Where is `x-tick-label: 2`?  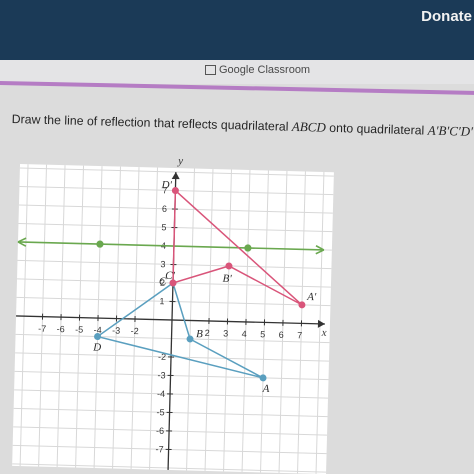
x-tick-label: 2 is located at coordinates (207, 333).